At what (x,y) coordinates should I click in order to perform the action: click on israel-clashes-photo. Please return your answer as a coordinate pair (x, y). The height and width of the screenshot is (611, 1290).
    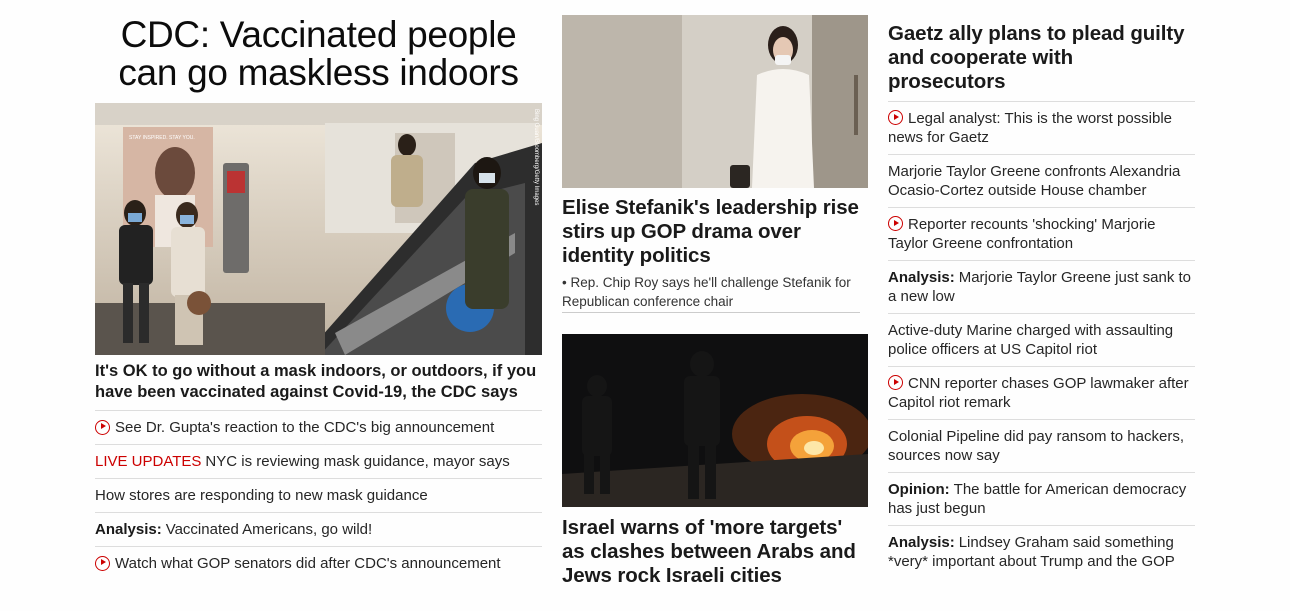
    Looking at the image, I should click on (715, 420).